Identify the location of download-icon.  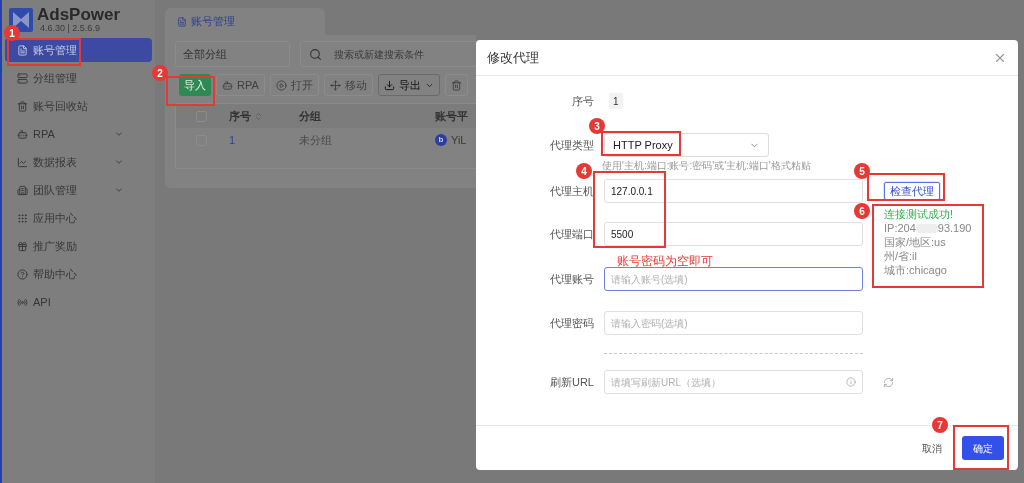
(389, 85).